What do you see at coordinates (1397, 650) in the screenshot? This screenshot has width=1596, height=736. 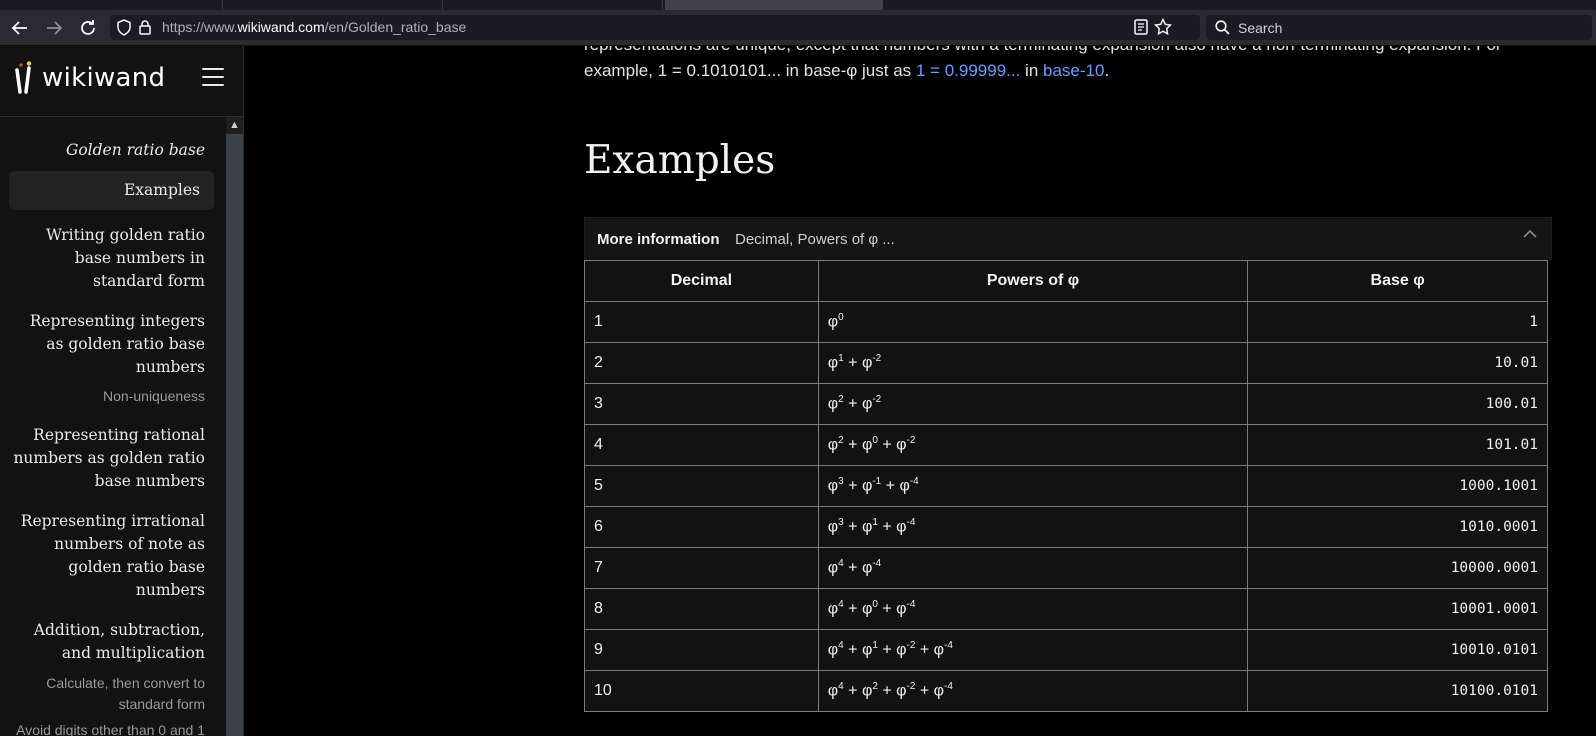 I see `base-phi-cell: 10010.0101` at bounding box center [1397, 650].